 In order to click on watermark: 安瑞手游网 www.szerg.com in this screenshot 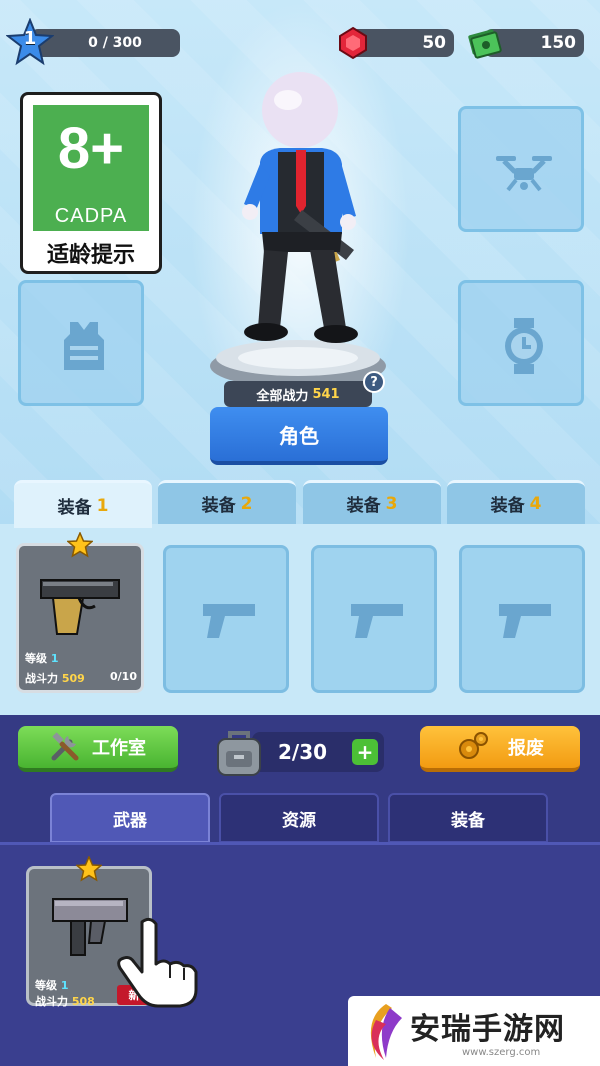, I will do `click(474, 1031)`.